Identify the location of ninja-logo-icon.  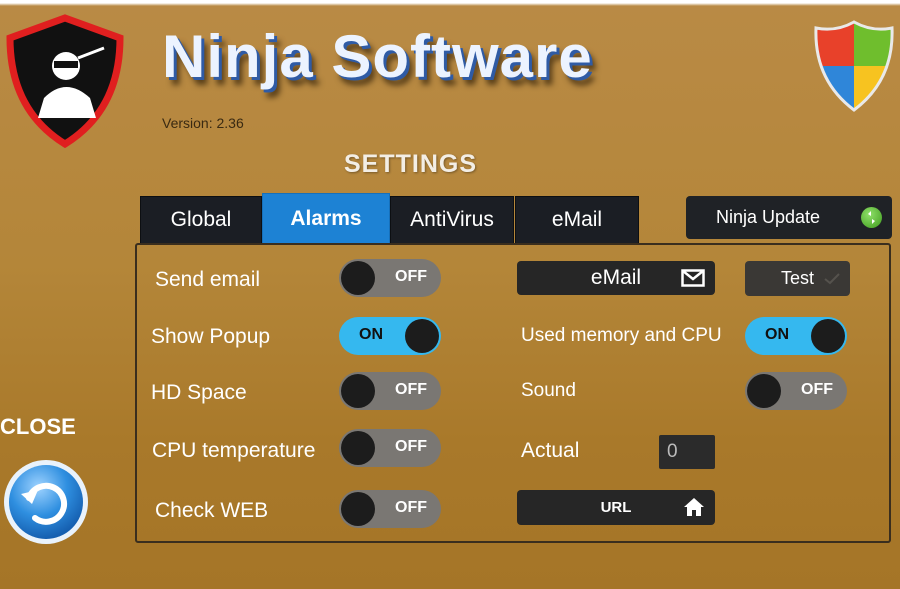
(65, 81).